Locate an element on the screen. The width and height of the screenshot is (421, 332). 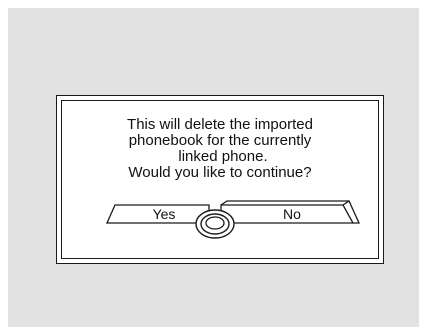
yes-button-label: Yes is located at coordinates (164, 214).